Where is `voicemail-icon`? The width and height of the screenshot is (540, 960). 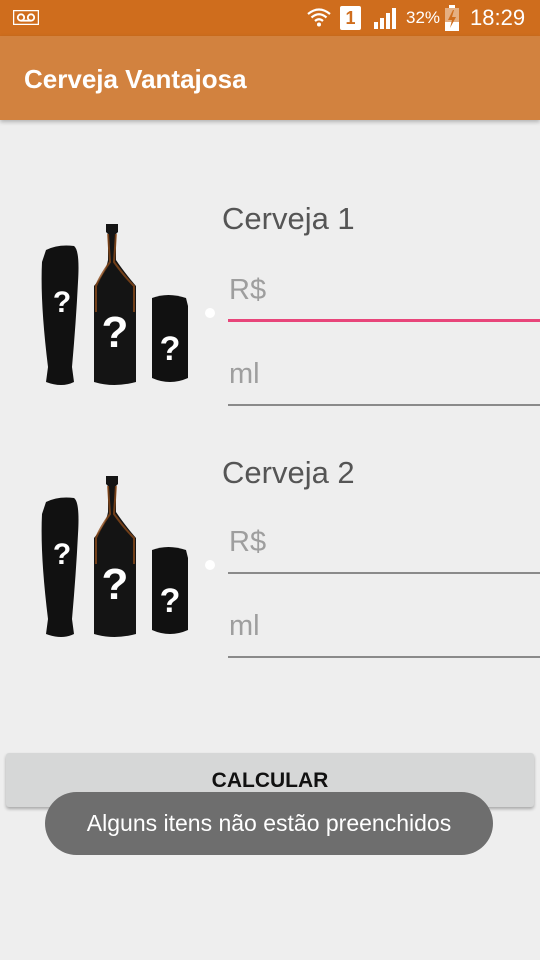 voicemail-icon is located at coordinates (26, 17).